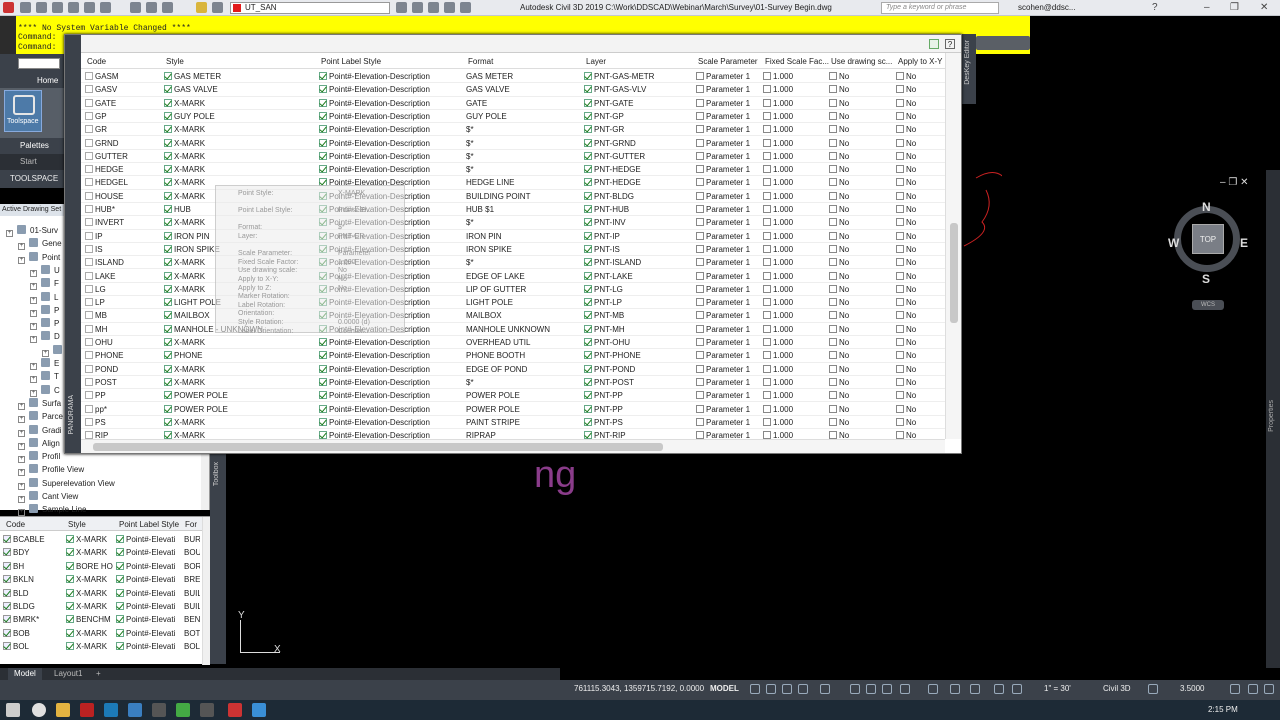  What do you see at coordinates (239, 355) in the screenshot?
I see `style-cell: PHONE` at bounding box center [239, 355].